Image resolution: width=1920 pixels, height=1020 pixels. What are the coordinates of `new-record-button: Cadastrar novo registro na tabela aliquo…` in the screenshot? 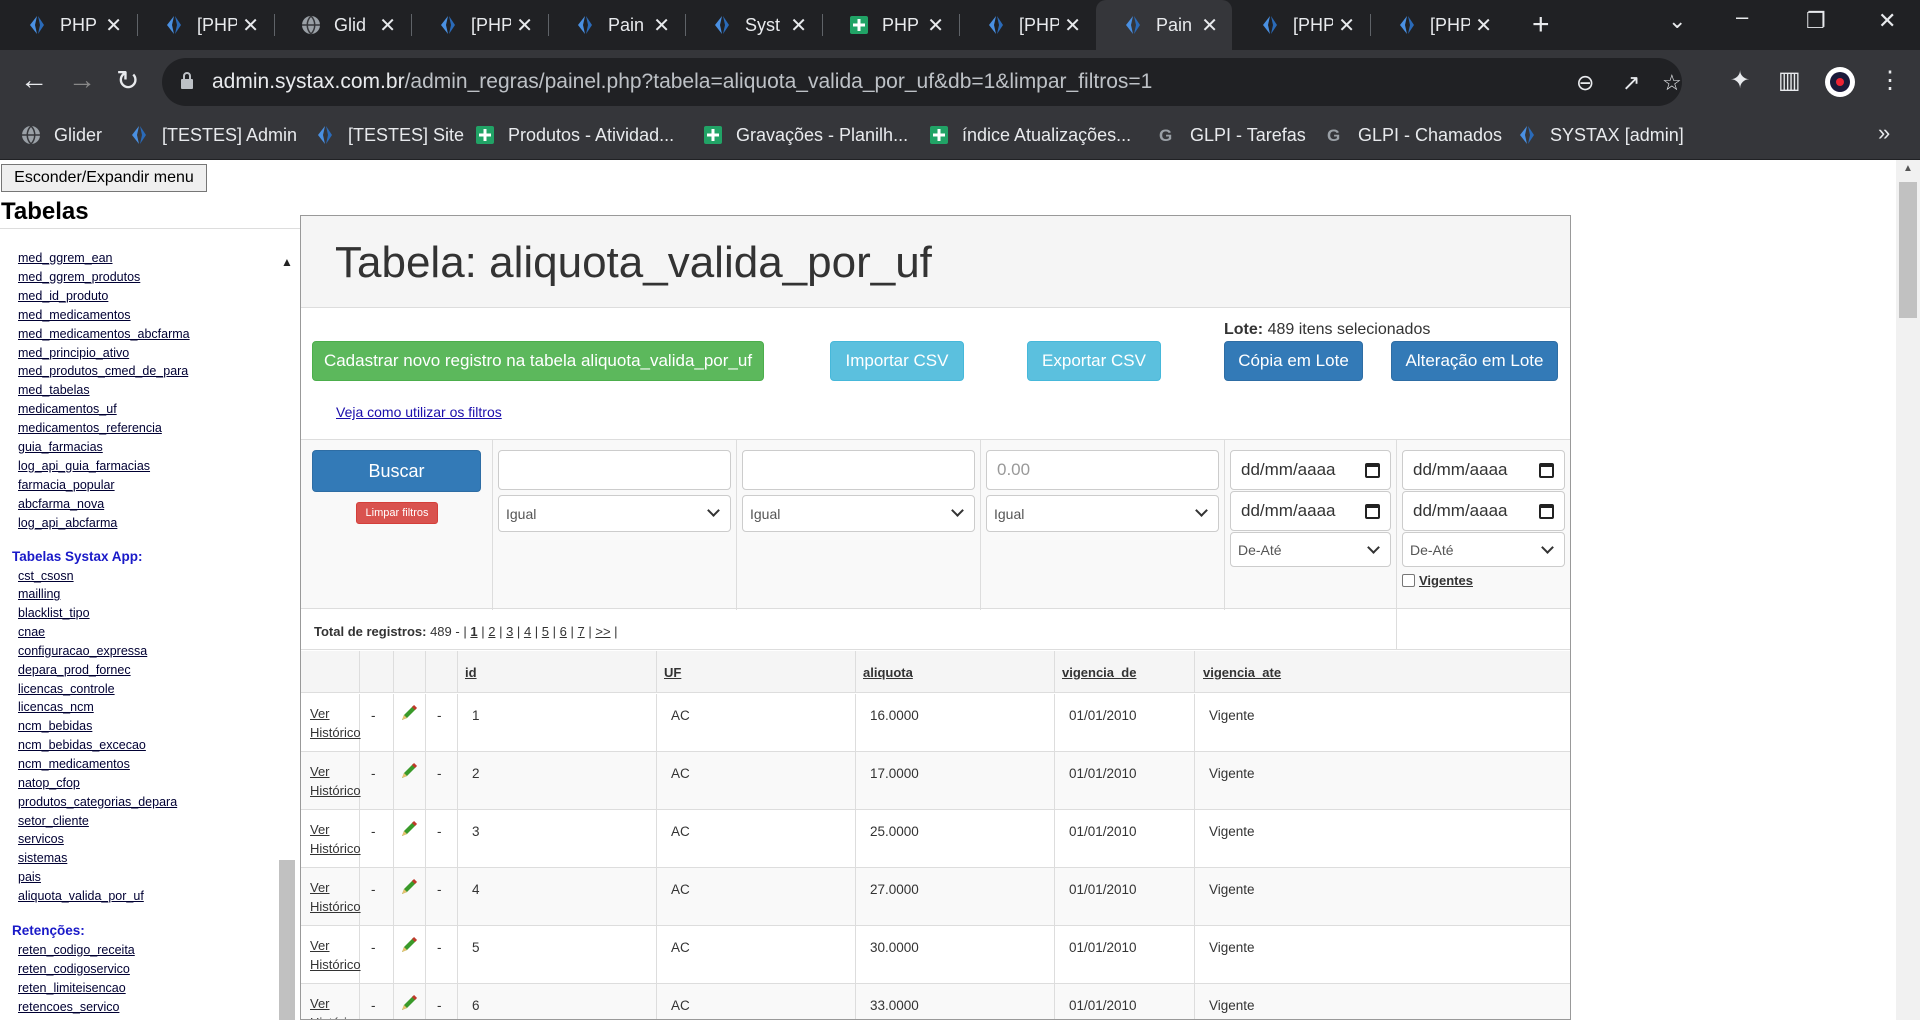 It's located at (538, 361).